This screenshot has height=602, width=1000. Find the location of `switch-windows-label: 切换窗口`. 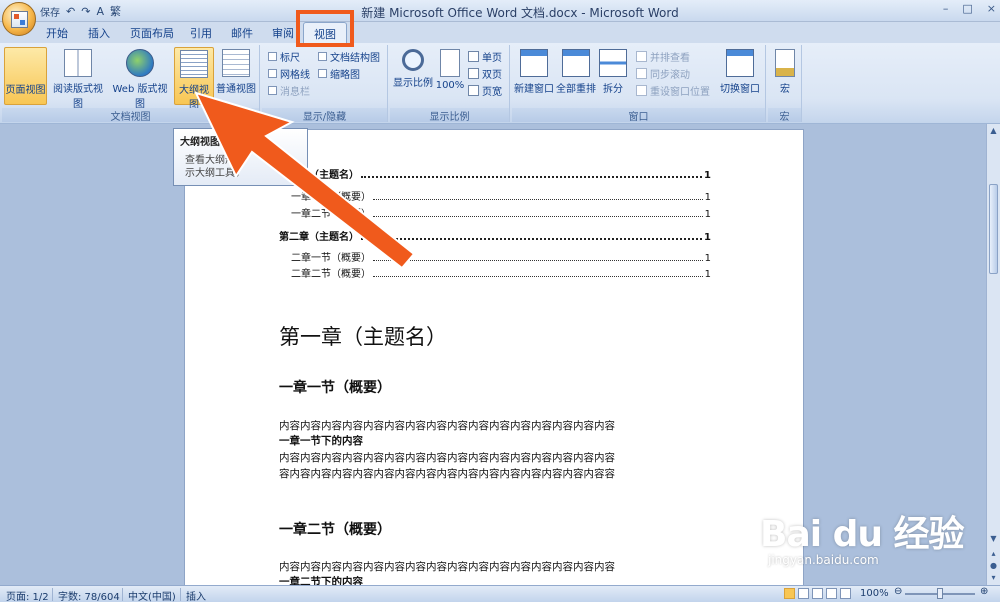

switch-windows-label: 切换窗口 is located at coordinates (740, 89).